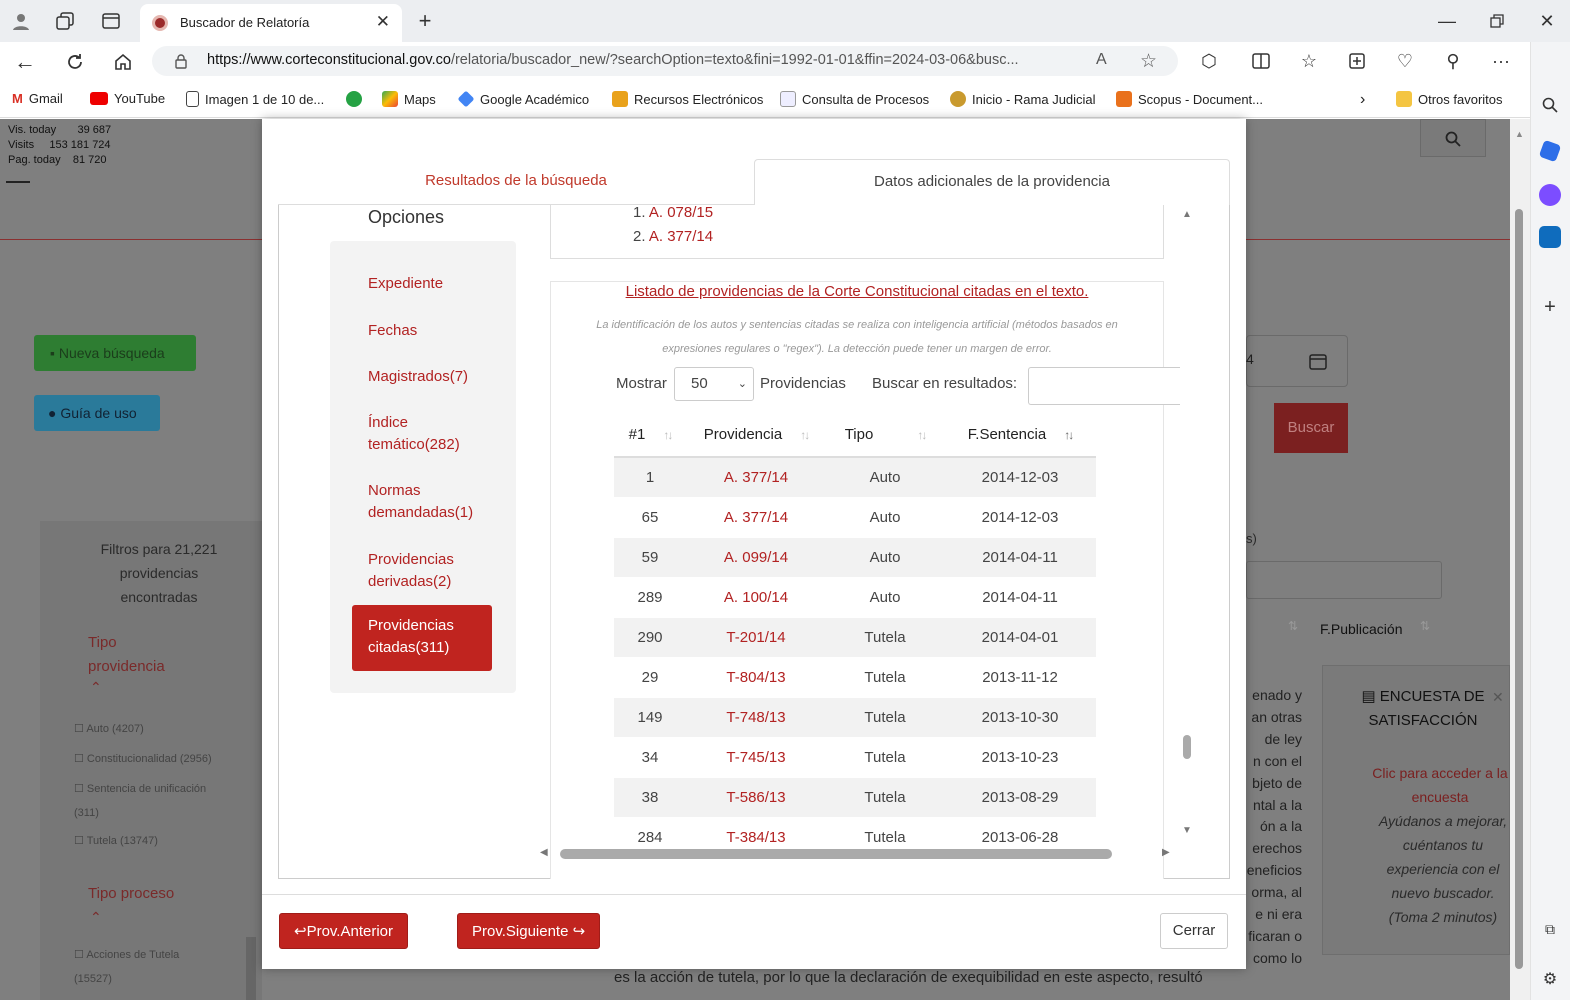 The height and width of the screenshot is (1000, 1570). I want to click on checkbox-tutela: ☐ Tutela (13747), so click(144, 841).